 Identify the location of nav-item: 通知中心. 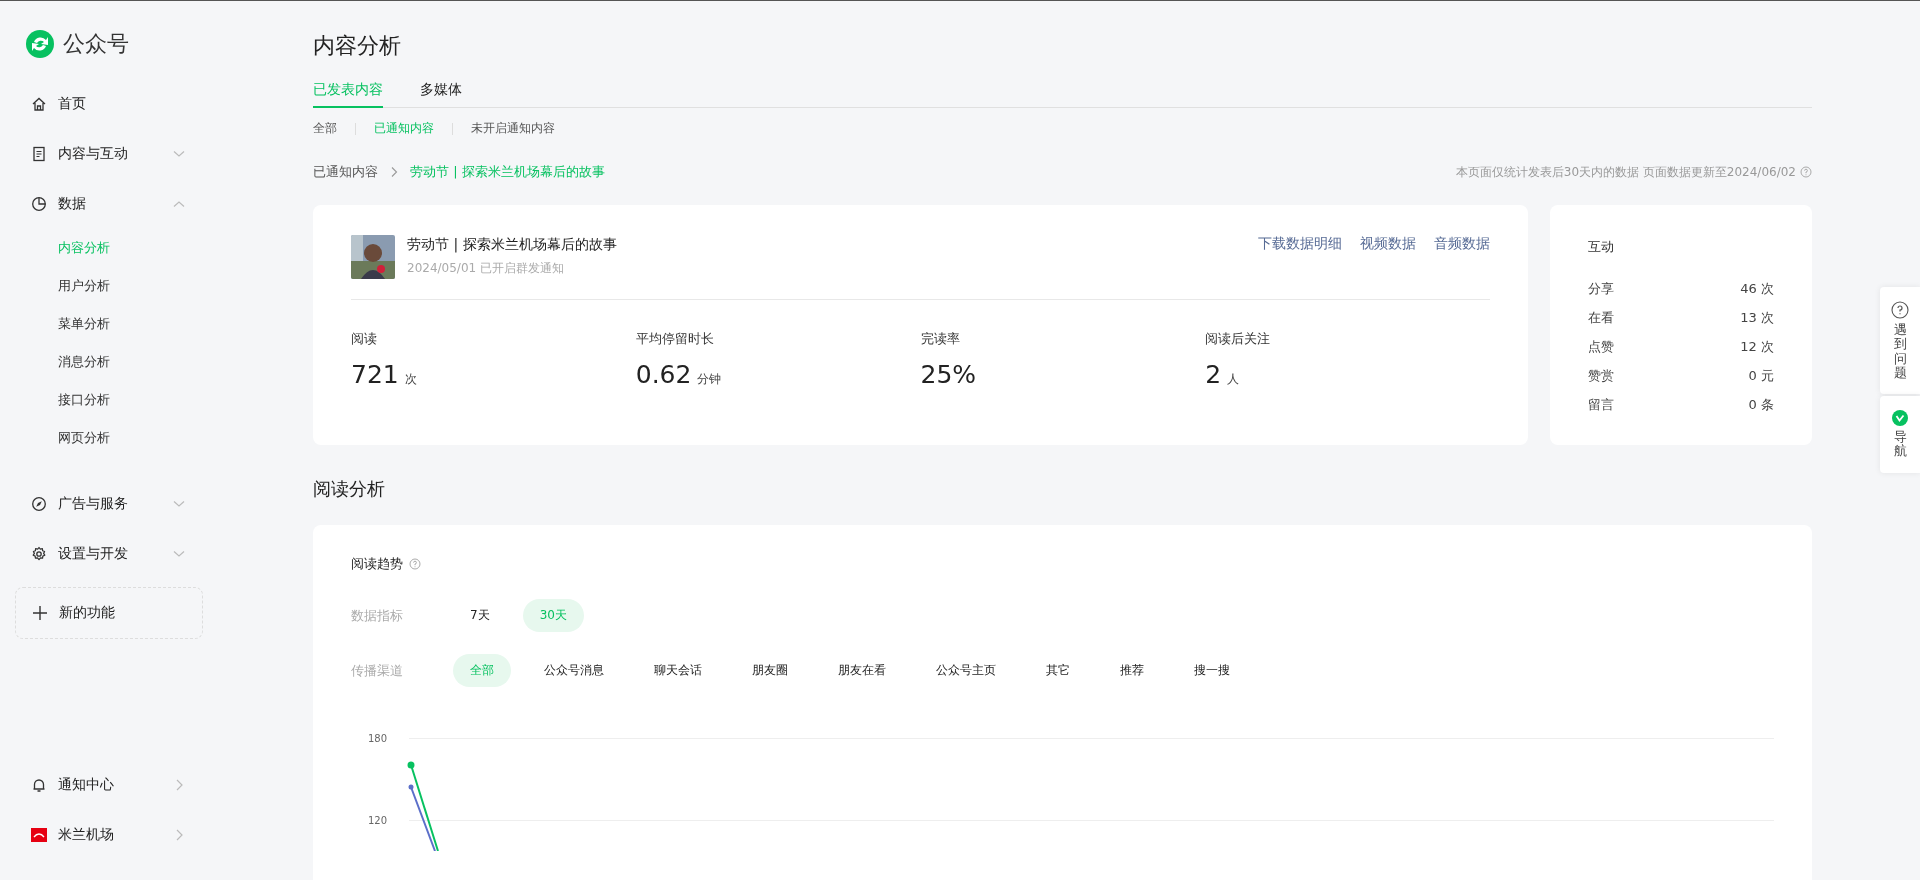
(105, 785).